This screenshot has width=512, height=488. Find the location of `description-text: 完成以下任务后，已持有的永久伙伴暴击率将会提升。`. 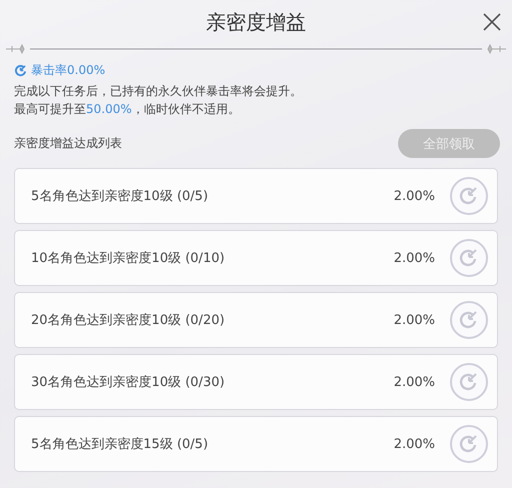

description-text: 完成以下任务后，已持有的永久伙伴暴击率将会提升。 is located at coordinates (158, 91).